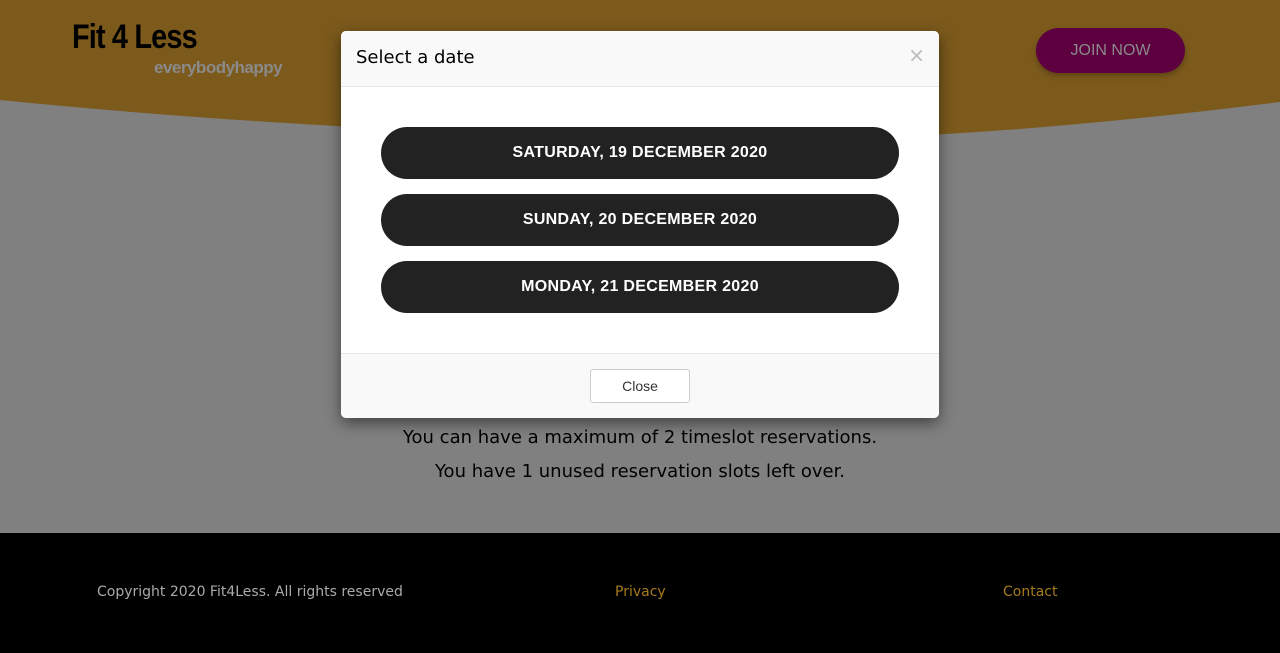 The image size is (1280, 653). I want to click on date-option-monday: MONDAY, 21 DECEMBER 2020, so click(640, 287).